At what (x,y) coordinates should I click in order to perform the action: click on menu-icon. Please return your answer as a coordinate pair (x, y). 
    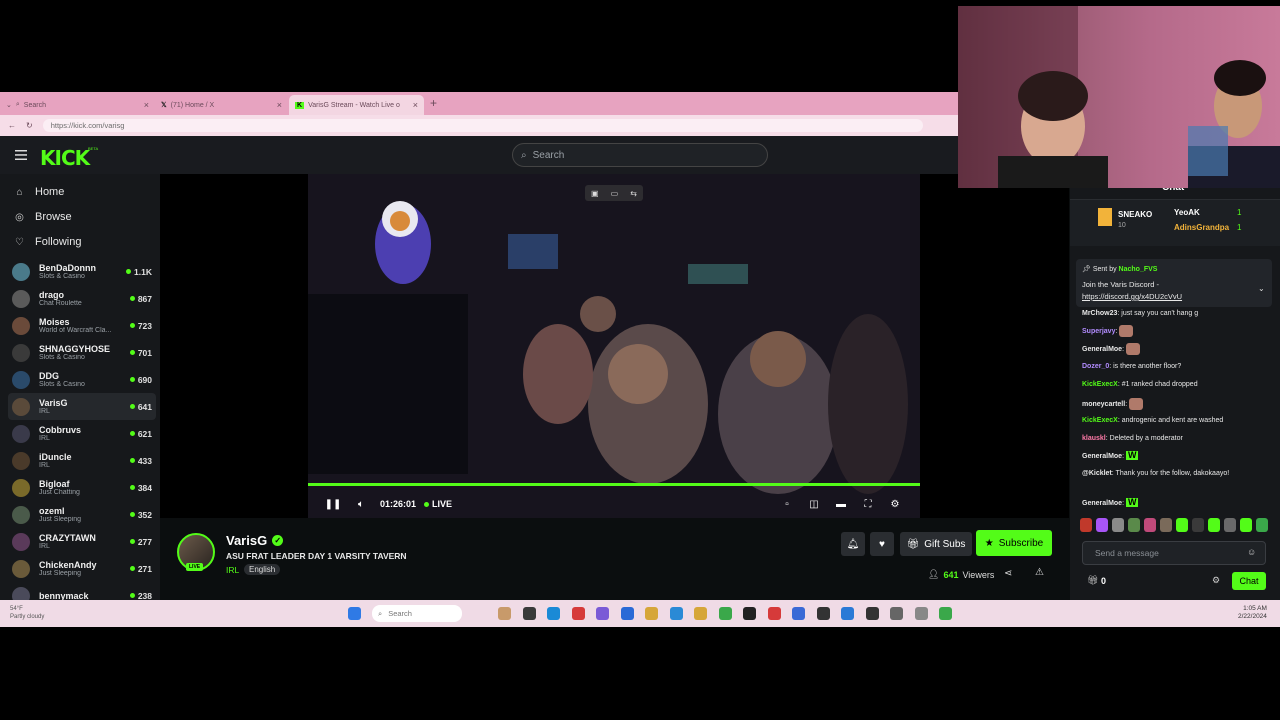
    Looking at the image, I should click on (21, 155).